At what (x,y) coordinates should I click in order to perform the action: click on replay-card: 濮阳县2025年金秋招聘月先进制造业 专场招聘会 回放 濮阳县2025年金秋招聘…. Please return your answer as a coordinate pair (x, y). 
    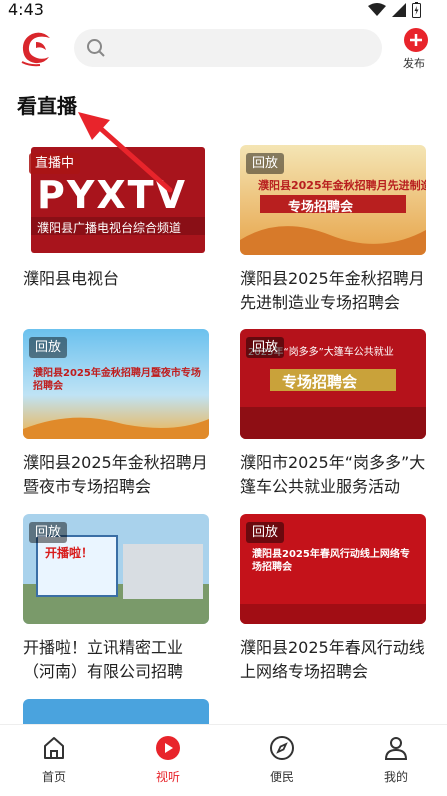
    Looking at the image, I should click on (333, 230).